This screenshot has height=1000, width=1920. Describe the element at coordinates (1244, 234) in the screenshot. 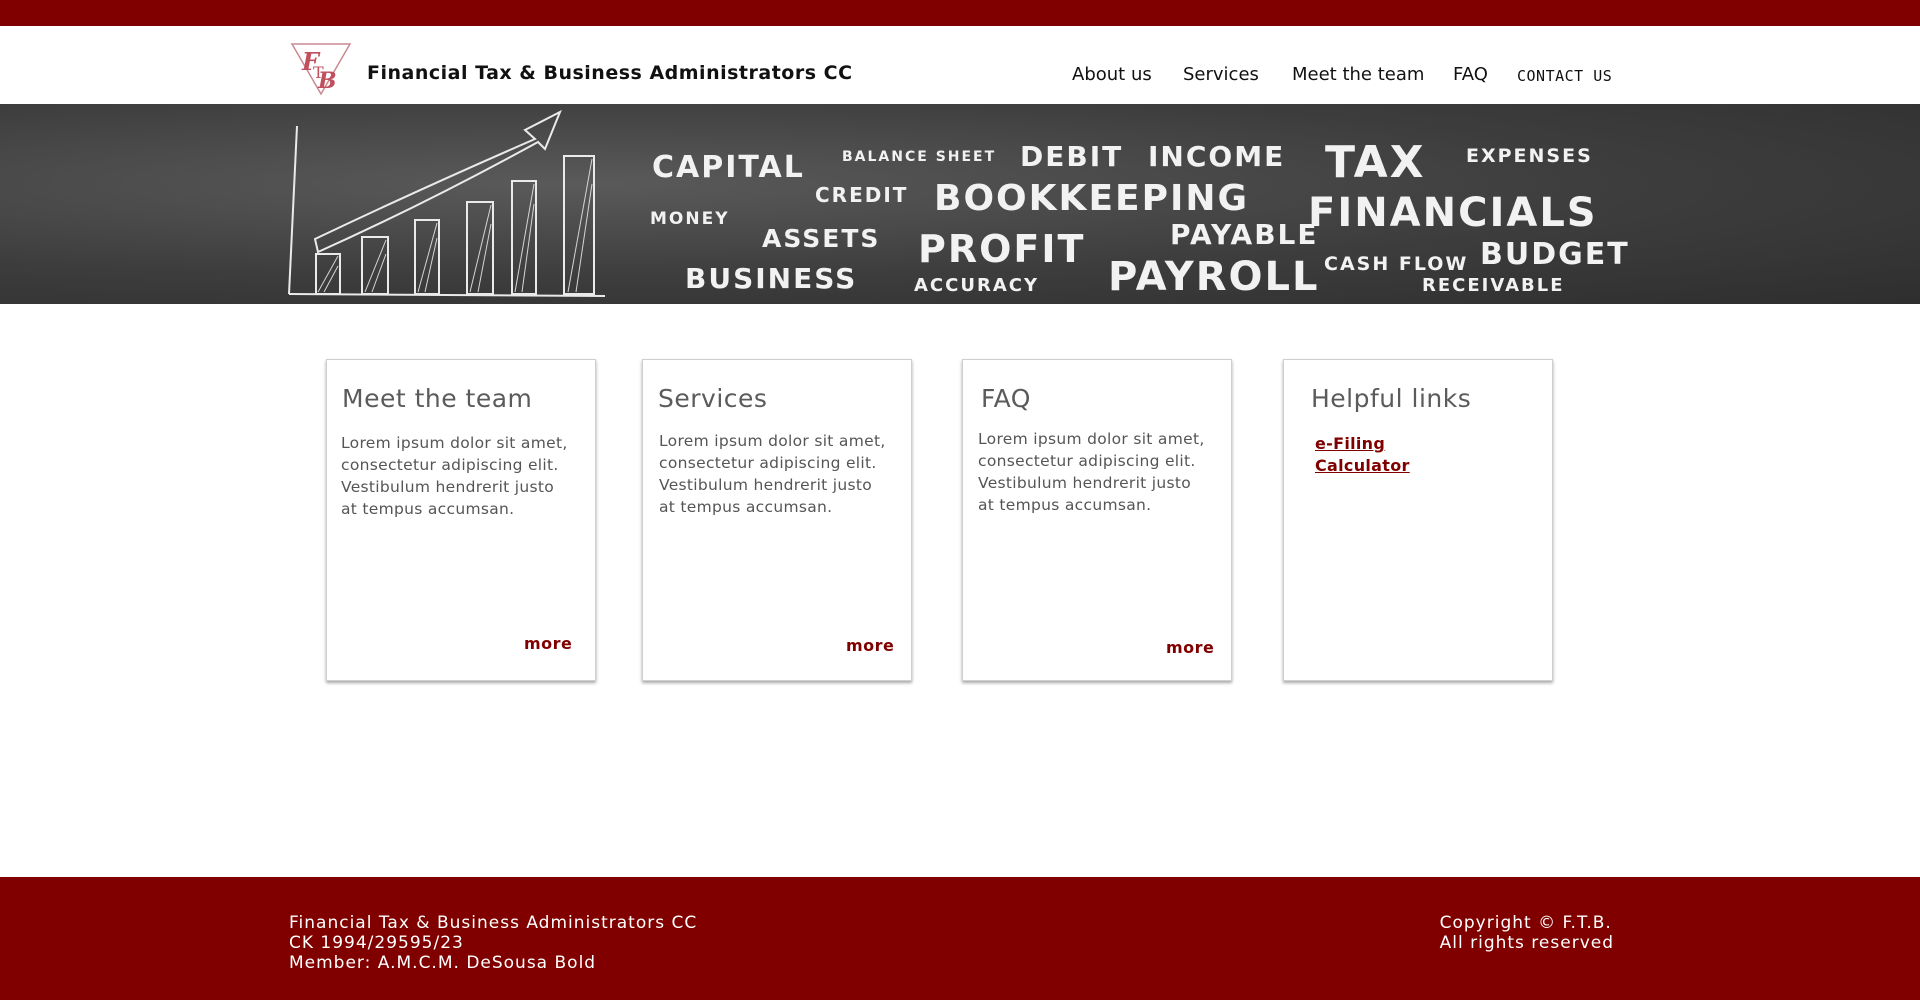

I see `word-payable: PAYABLE` at that location.